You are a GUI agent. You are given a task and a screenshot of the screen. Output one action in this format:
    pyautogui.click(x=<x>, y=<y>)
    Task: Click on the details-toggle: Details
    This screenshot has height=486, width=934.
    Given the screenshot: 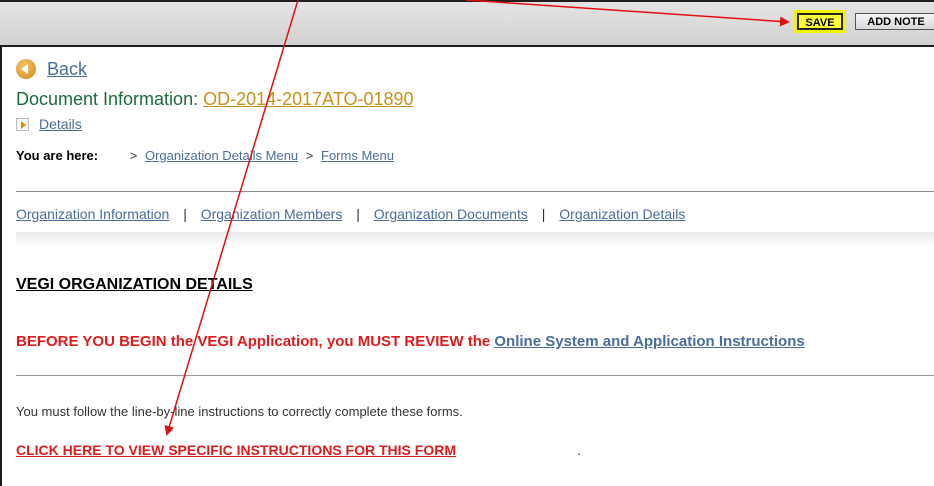 What is the action you would take?
    pyautogui.click(x=49, y=124)
    